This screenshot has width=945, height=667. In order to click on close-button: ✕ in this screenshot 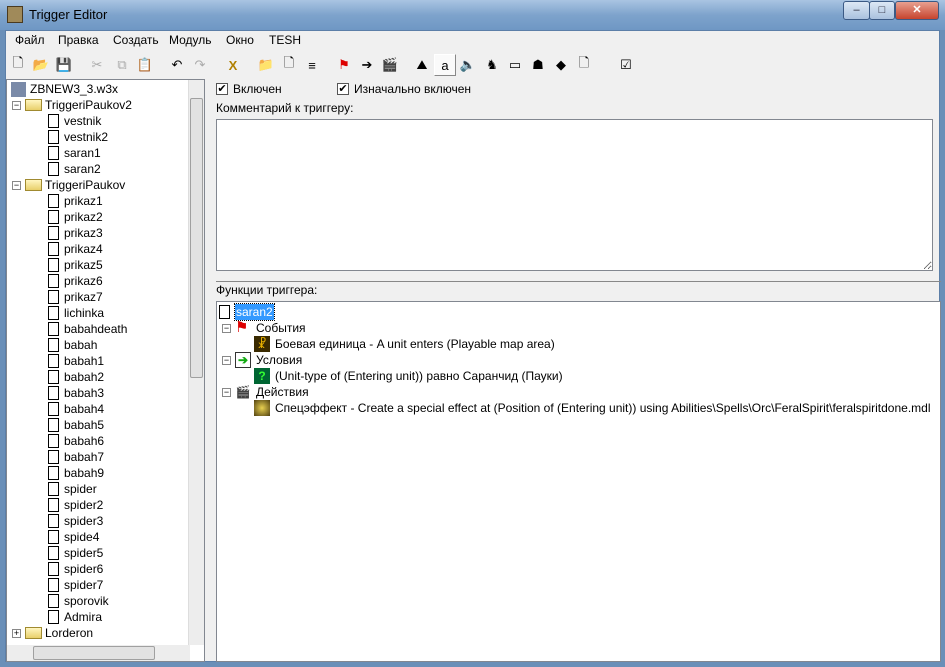, I will do `click(917, 10)`.